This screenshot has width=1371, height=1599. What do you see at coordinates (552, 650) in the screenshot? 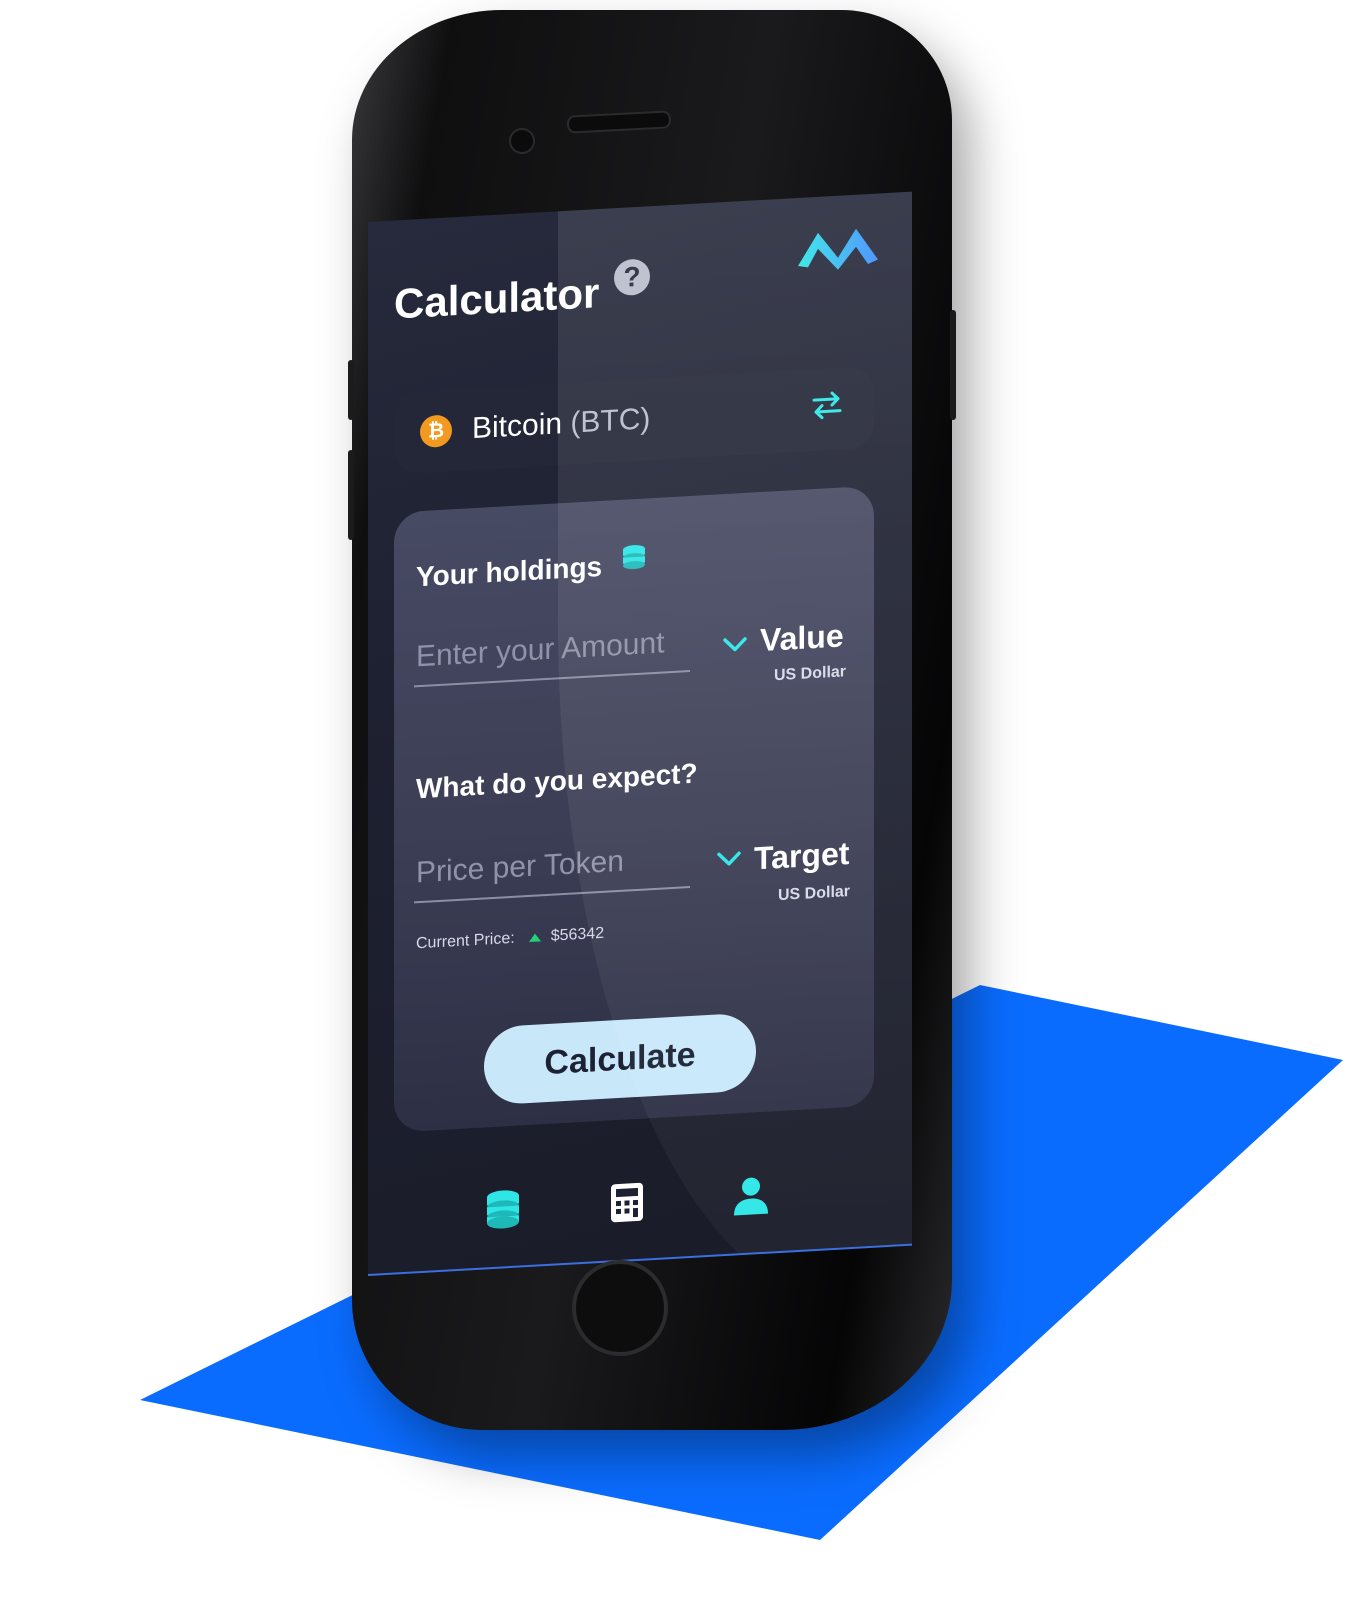
I see `amount-input` at bounding box center [552, 650].